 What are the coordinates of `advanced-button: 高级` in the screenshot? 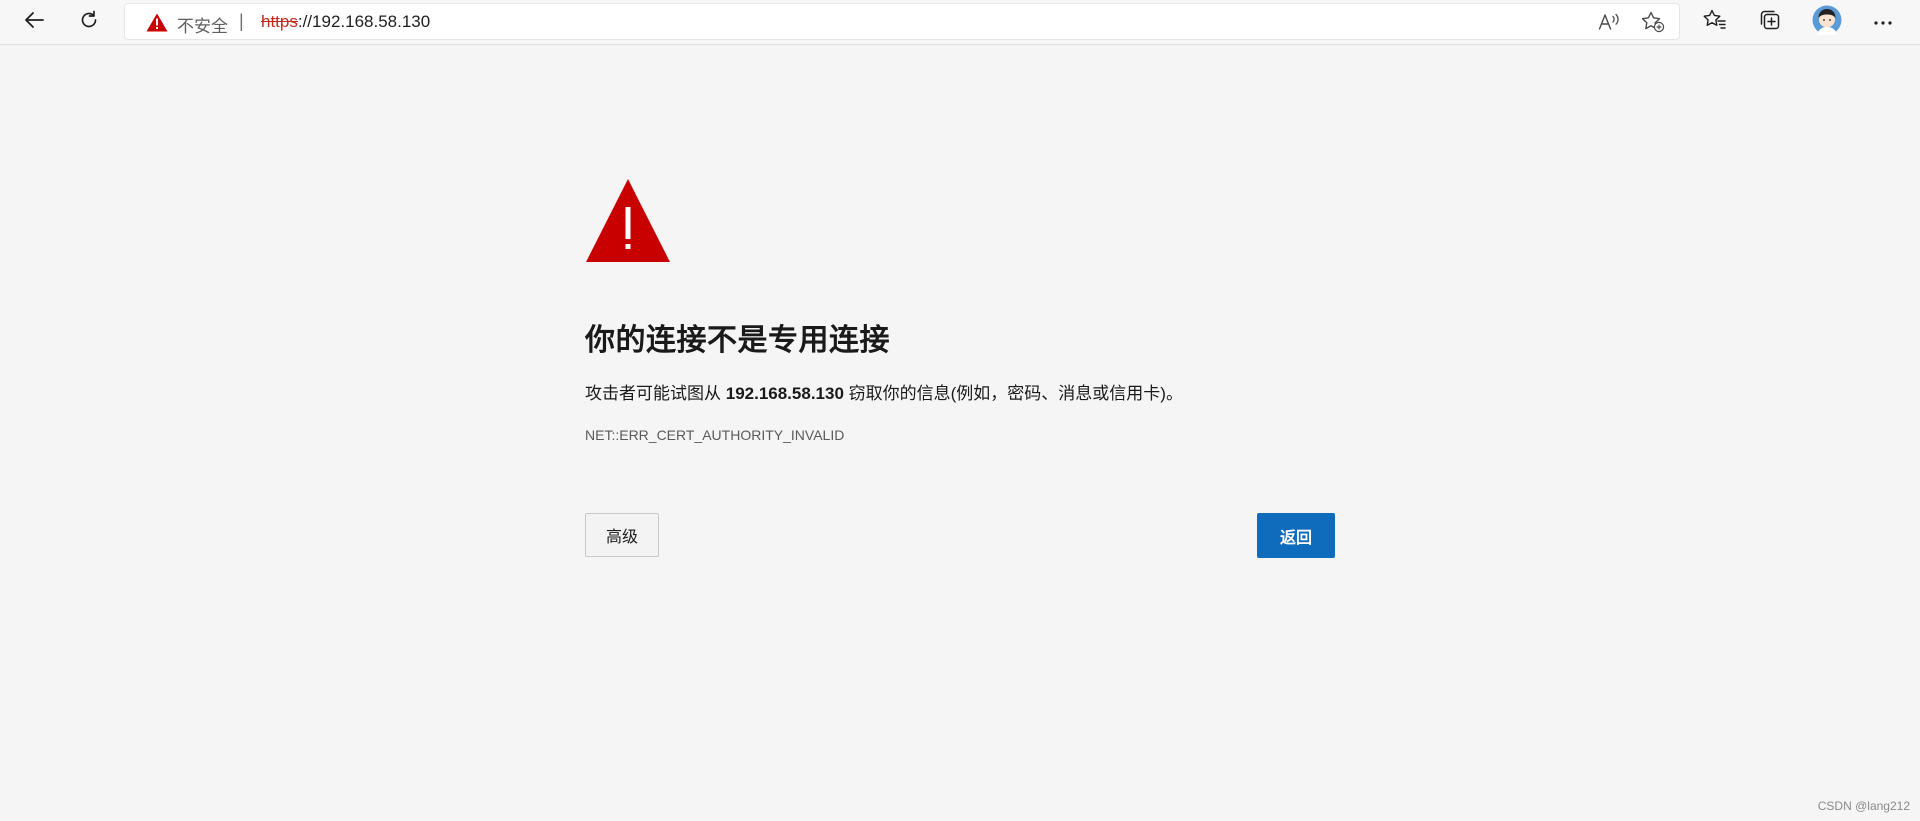 It's located at (622, 535).